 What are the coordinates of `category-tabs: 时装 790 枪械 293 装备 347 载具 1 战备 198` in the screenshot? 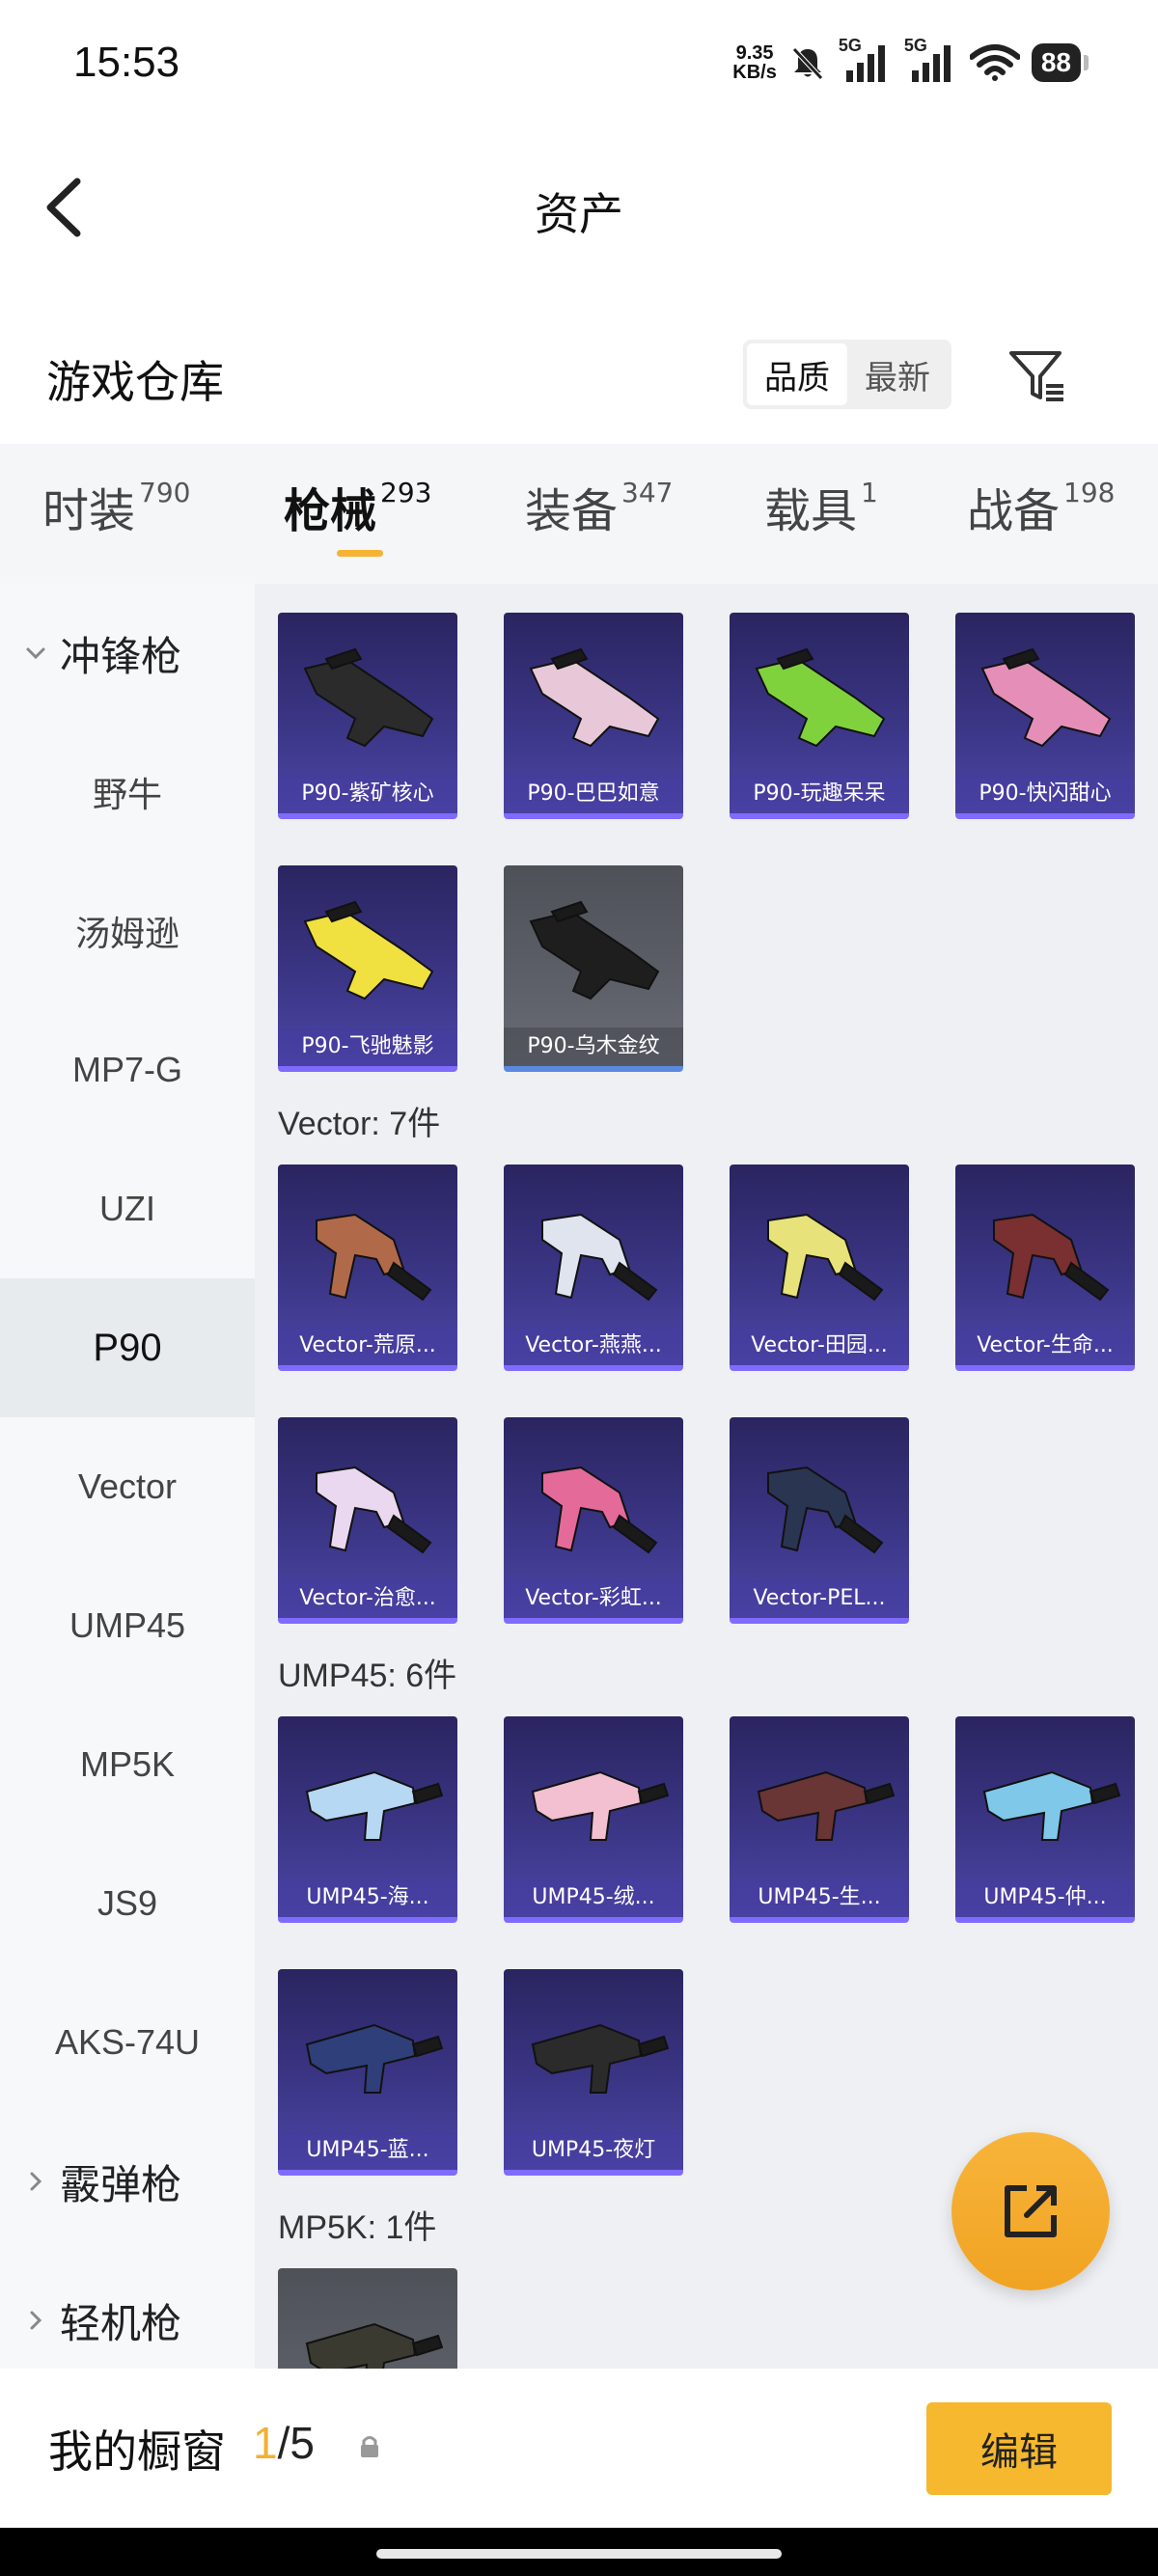 It's located at (579, 514).